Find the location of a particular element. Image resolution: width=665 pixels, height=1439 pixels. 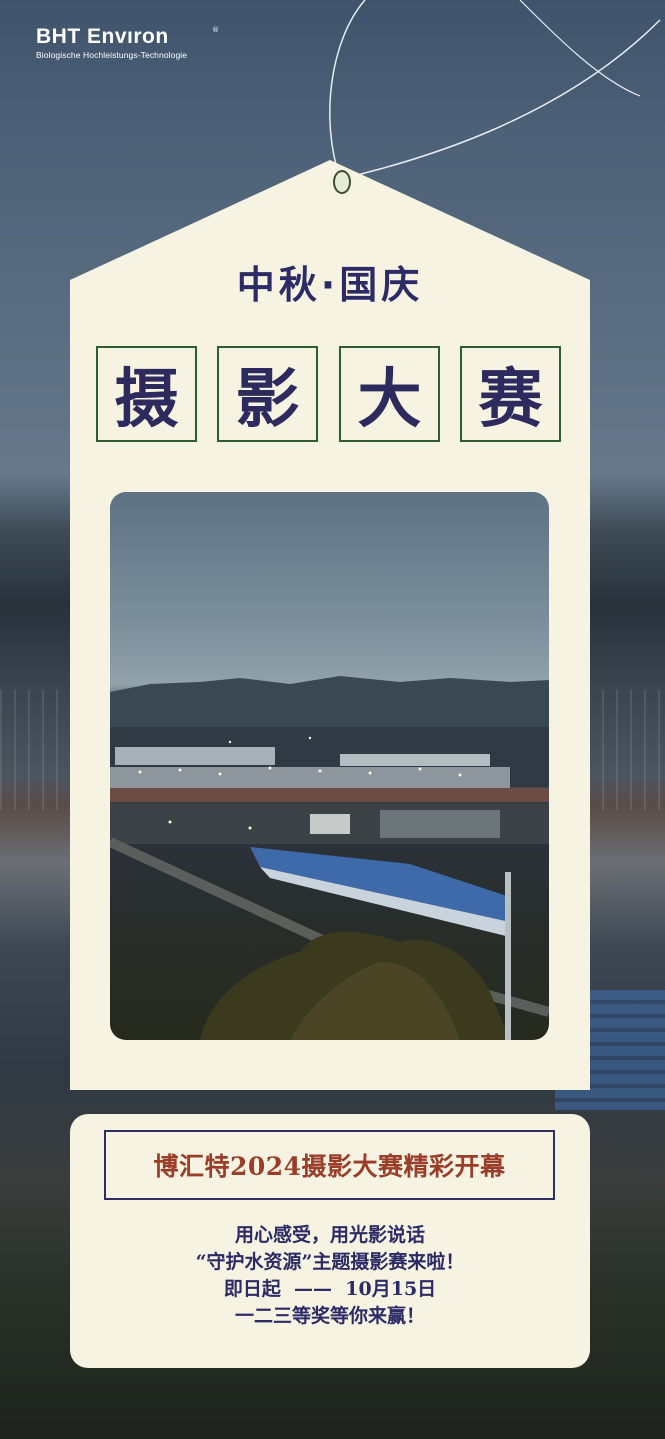

event-title: 摄 影 大 赛 is located at coordinates (331, 394).